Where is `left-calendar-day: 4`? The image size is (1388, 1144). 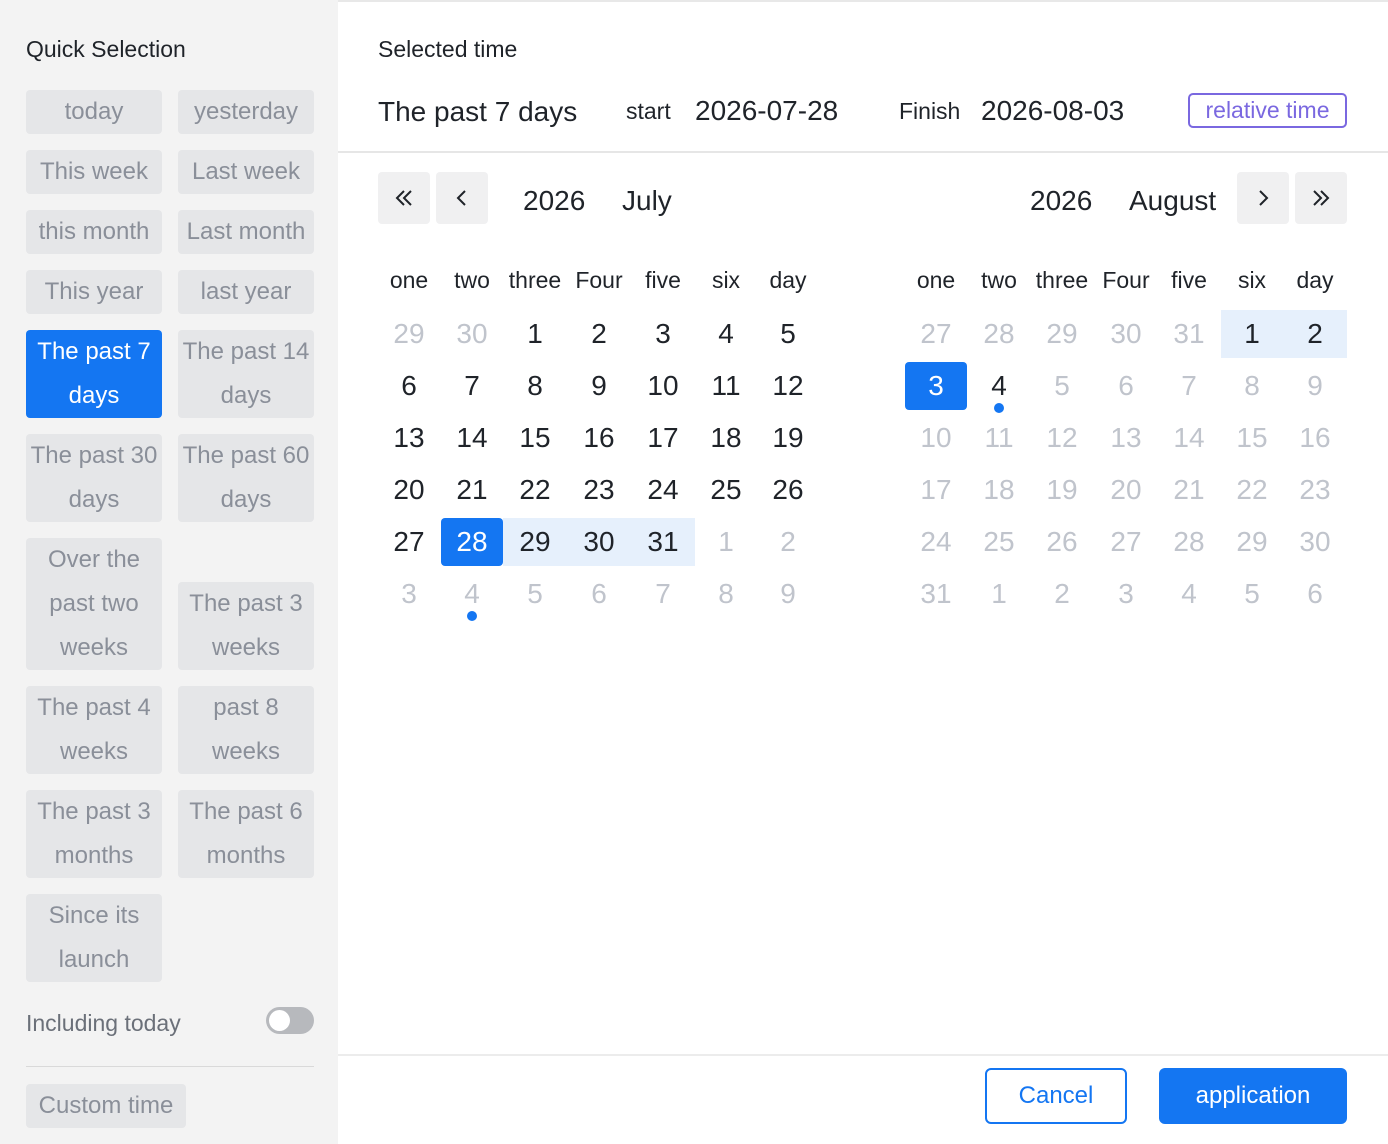
left-calendar-day: 4 is located at coordinates (726, 334).